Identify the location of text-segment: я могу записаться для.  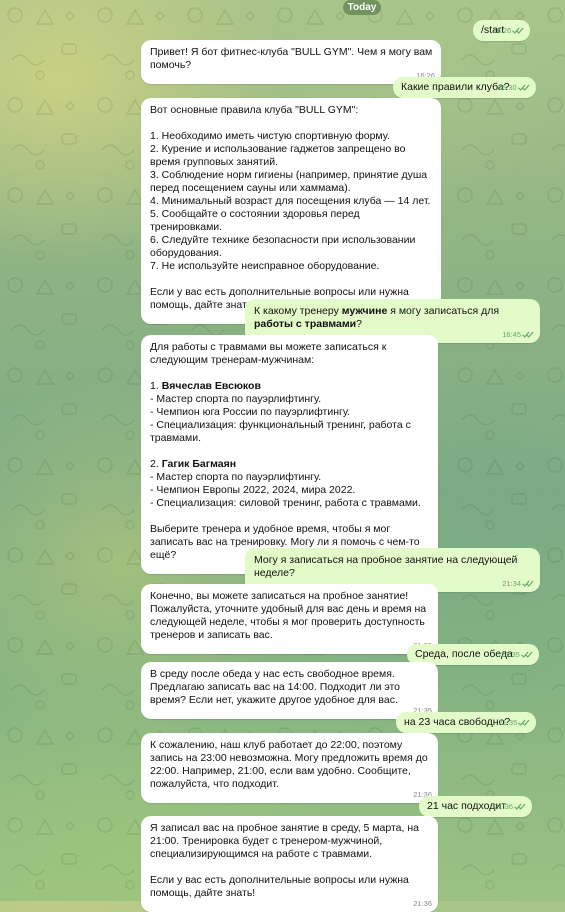
(443, 311).